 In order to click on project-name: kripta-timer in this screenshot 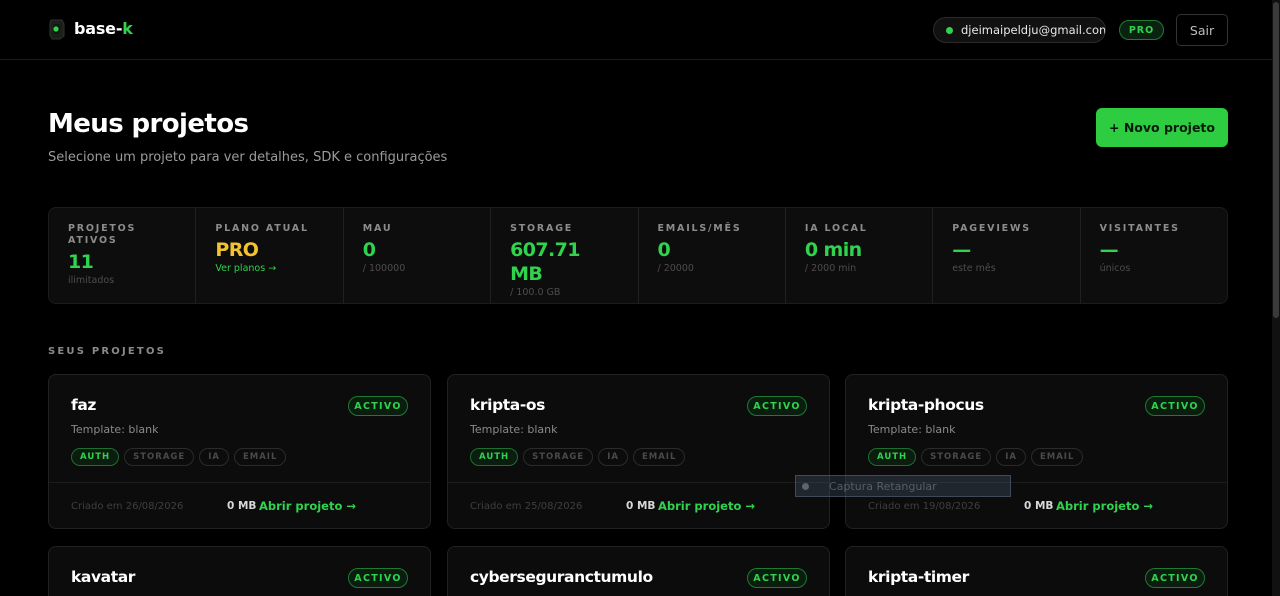, I will do `click(918, 577)`.